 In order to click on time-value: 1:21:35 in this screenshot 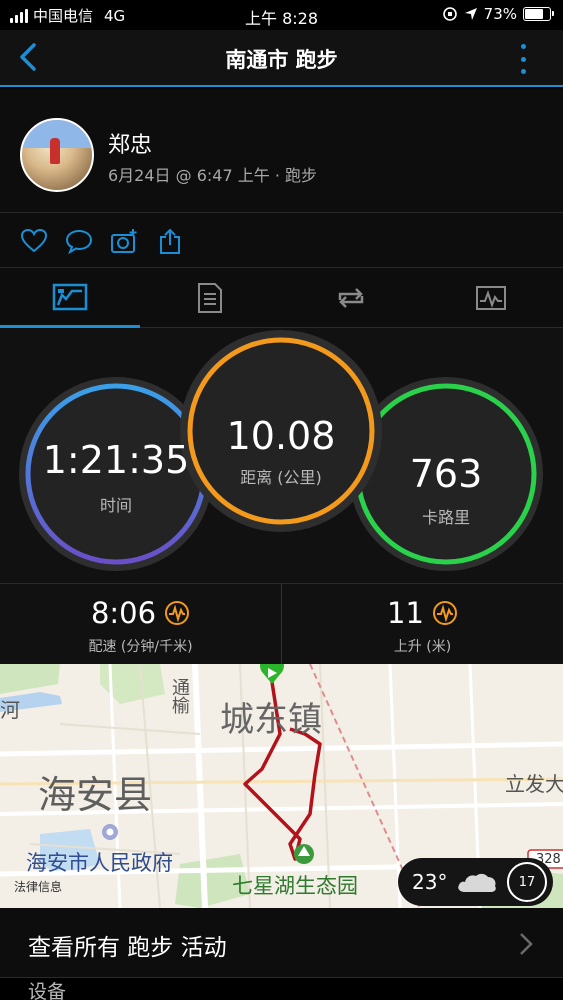, I will do `click(116, 460)`.